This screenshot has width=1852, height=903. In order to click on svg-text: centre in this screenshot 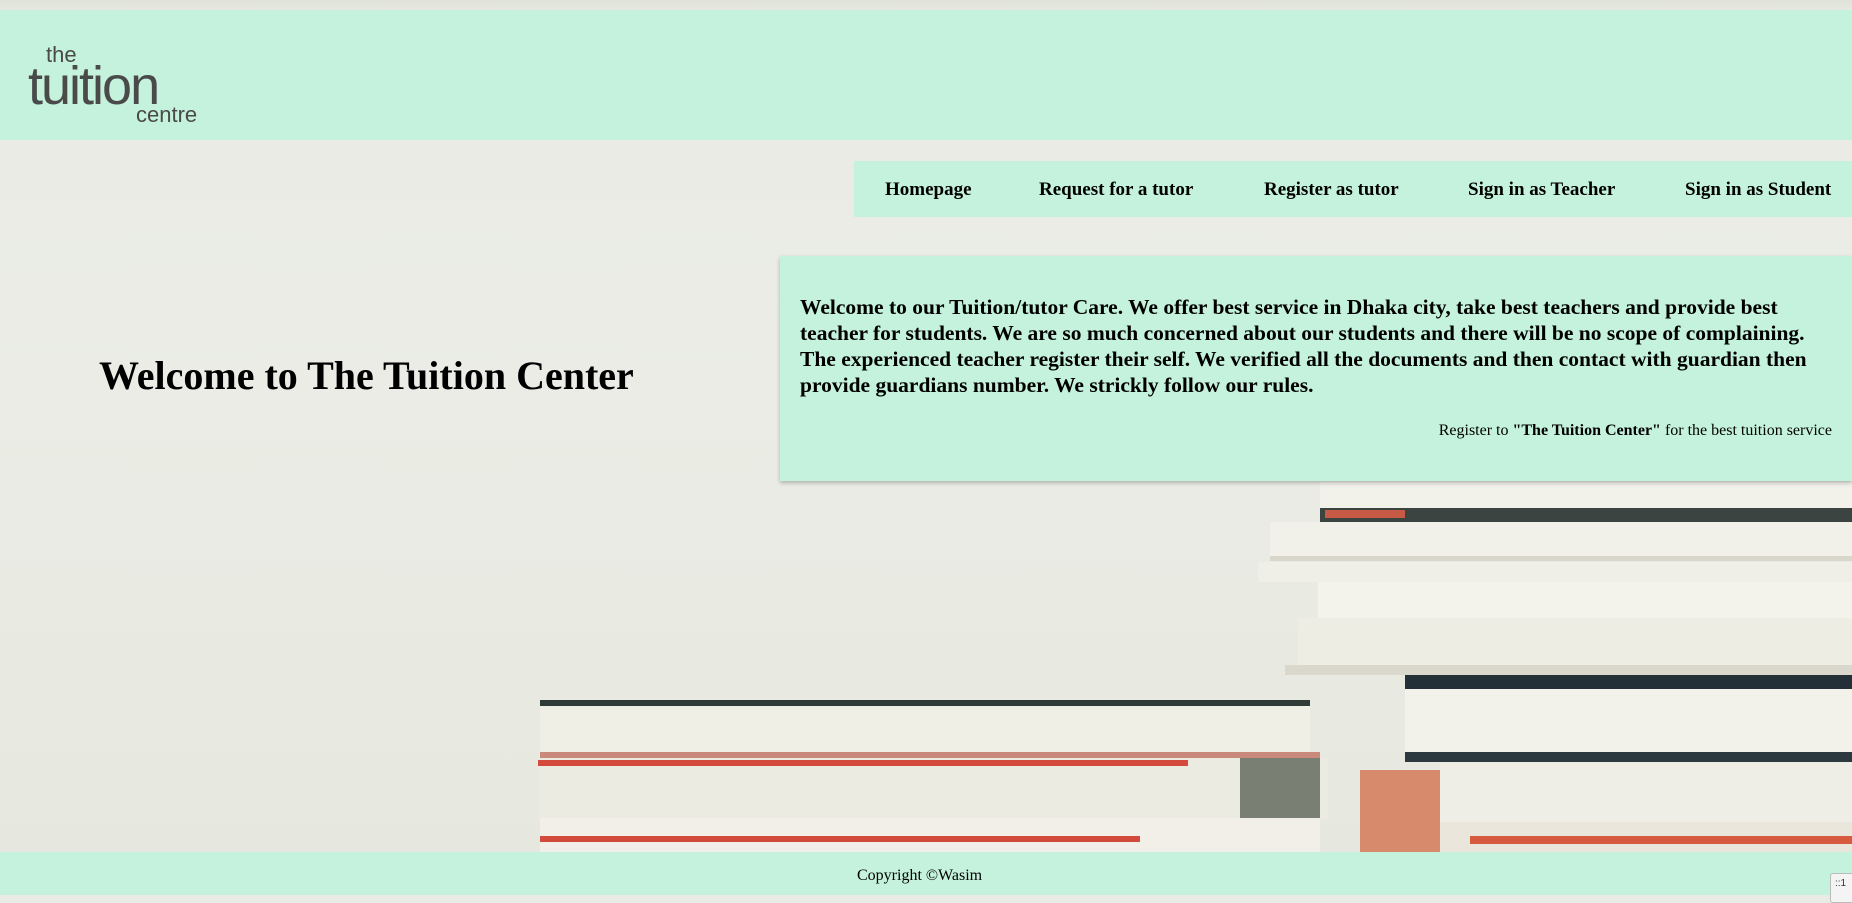, I will do `click(166, 114)`.